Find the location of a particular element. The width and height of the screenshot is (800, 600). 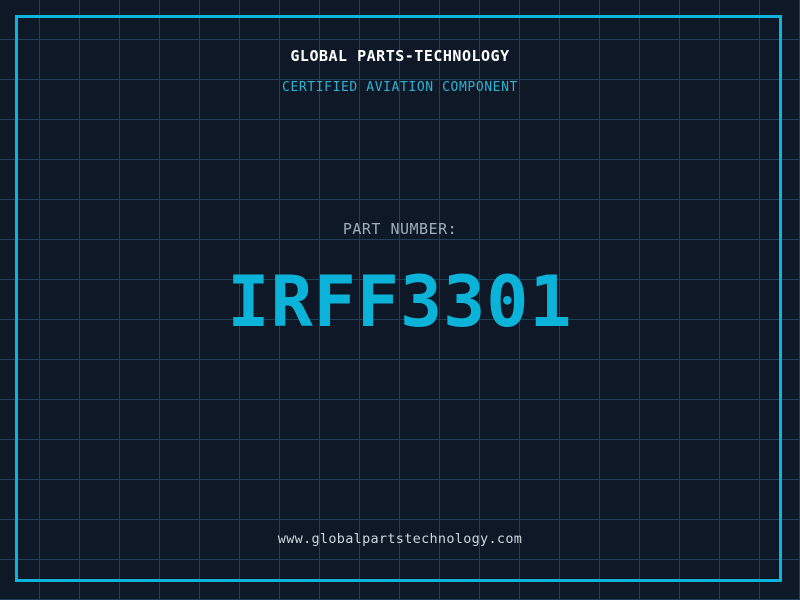

brand-title: GLOBAL PARTS-TECHNOLOGY is located at coordinates (400, 56).